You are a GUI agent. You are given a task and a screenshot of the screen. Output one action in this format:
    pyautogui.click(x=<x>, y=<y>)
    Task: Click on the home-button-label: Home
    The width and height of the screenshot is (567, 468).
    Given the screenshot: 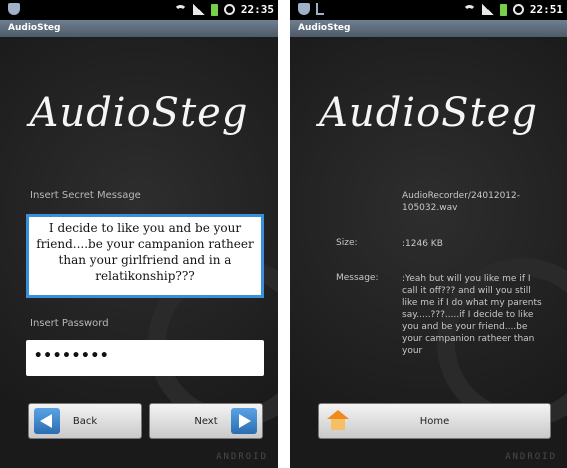 What is the action you would take?
    pyautogui.click(x=434, y=421)
    